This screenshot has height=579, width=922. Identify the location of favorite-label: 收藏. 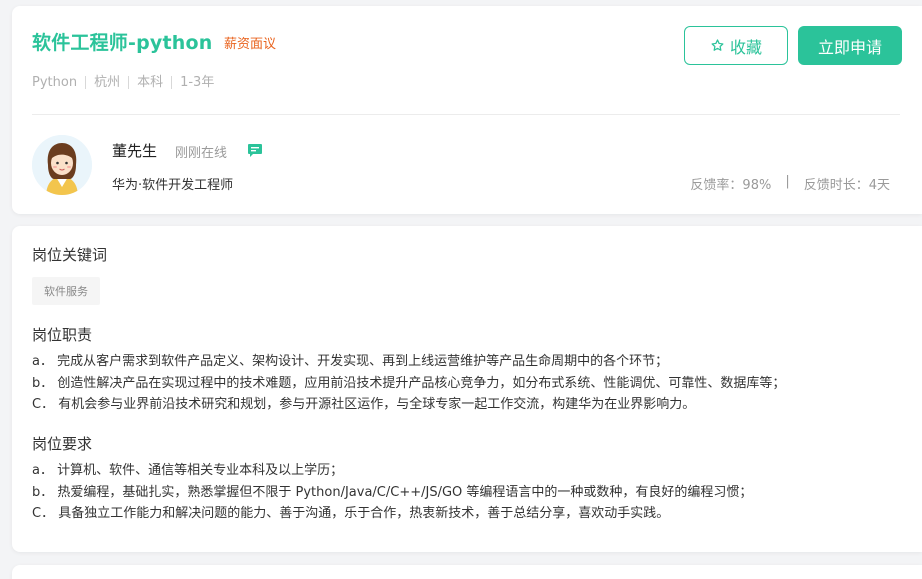
(745, 47).